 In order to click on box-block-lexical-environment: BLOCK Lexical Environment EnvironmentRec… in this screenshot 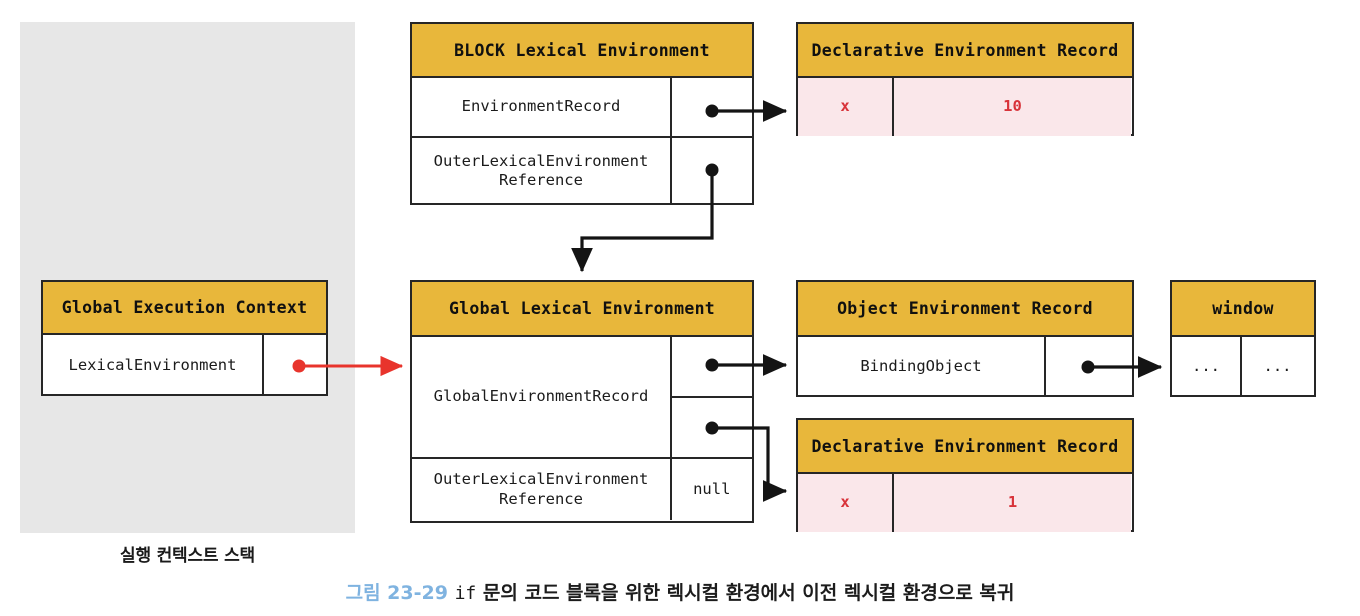, I will do `click(582, 113)`.